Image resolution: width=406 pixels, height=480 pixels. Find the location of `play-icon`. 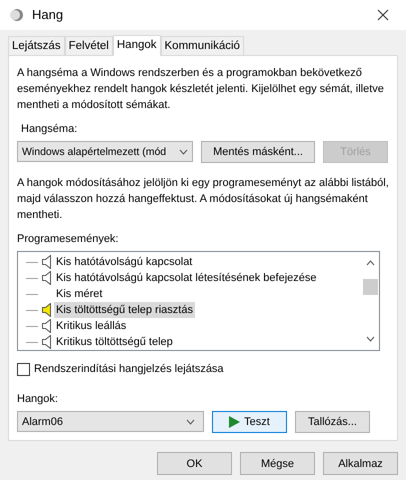

play-icon is located at coordinates (234, 422).